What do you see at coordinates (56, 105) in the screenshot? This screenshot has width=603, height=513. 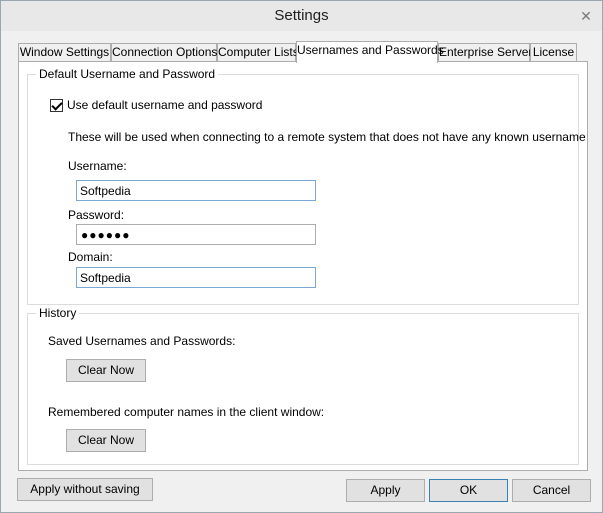 I see `use-default-checkbox` at bounding box center [56, 105].